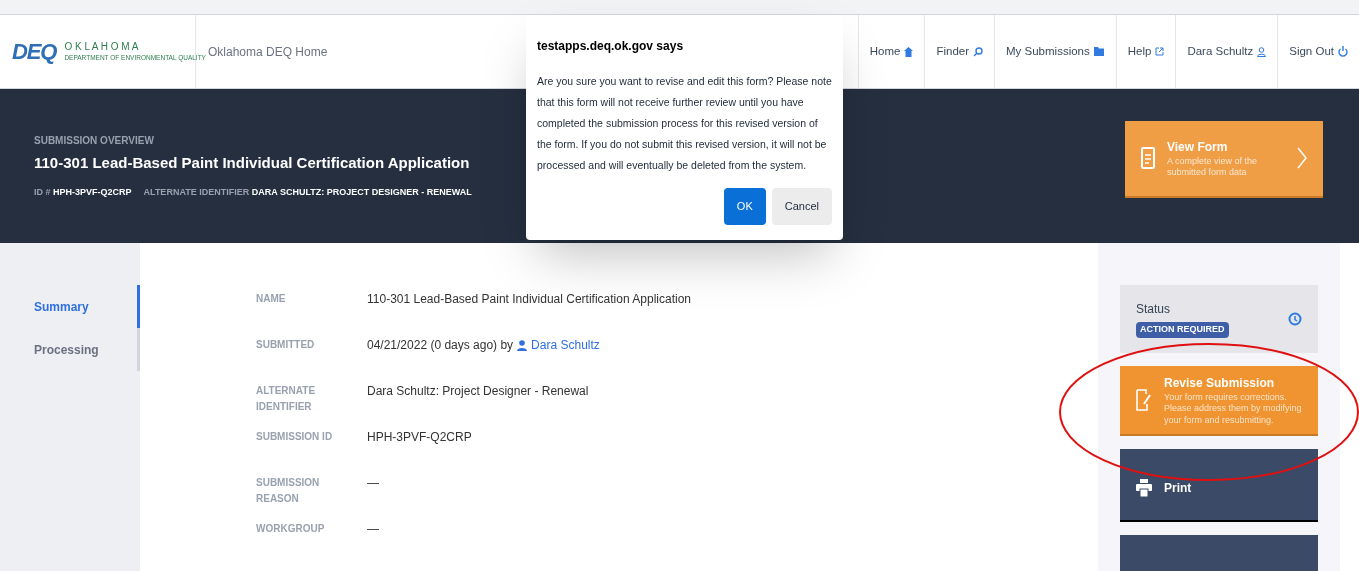 Image resolution: width=1359 pixels, height=571 pixels. What do you see at coordinates (286, 399) in the screenshot?
I see `field-label: ALTERNATE IDENTIFIER` at bounding box center [286, 399].